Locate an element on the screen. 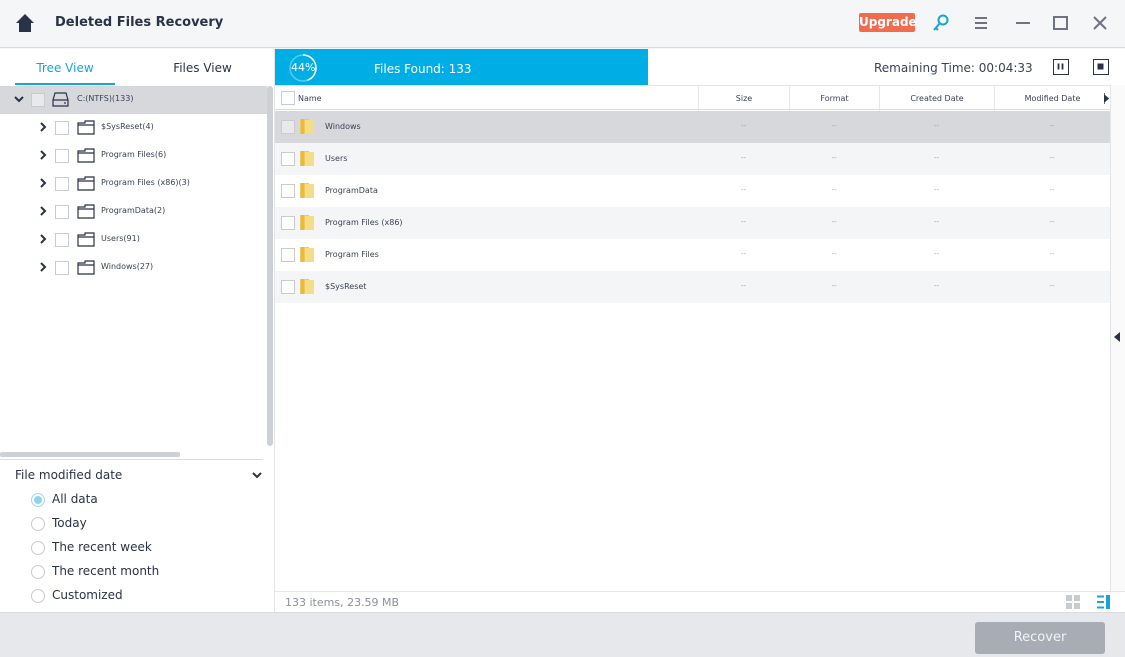 The width and height of the screenshot is (1125, 657). tab-tree-view: Tree View is located at coordinates (65, 67).